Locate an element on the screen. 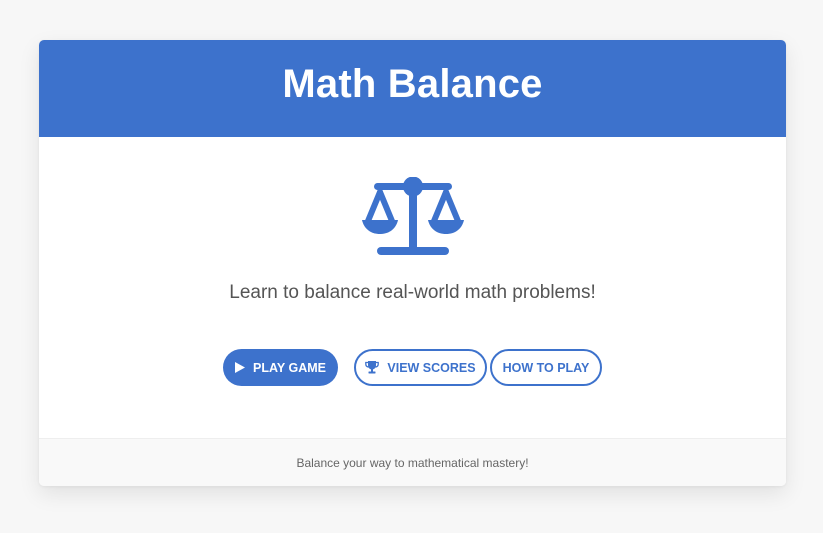 This screenshot has height=533, width=823. app-title: Math Balance is located at coordinates (412, 84).